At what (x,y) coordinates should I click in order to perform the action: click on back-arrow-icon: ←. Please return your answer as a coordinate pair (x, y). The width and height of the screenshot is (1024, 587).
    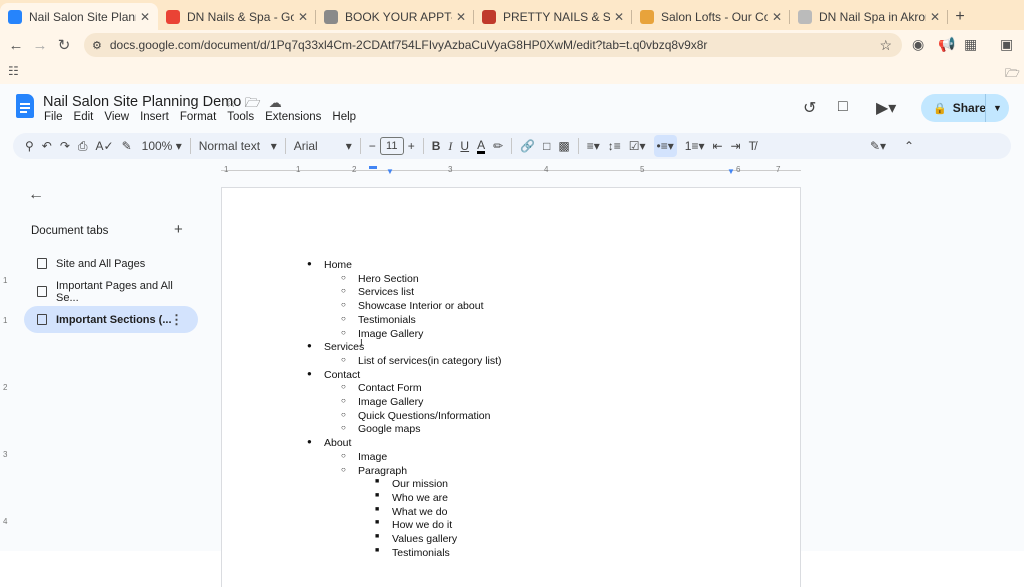
    Looking at the image, I should click on (36, 195).